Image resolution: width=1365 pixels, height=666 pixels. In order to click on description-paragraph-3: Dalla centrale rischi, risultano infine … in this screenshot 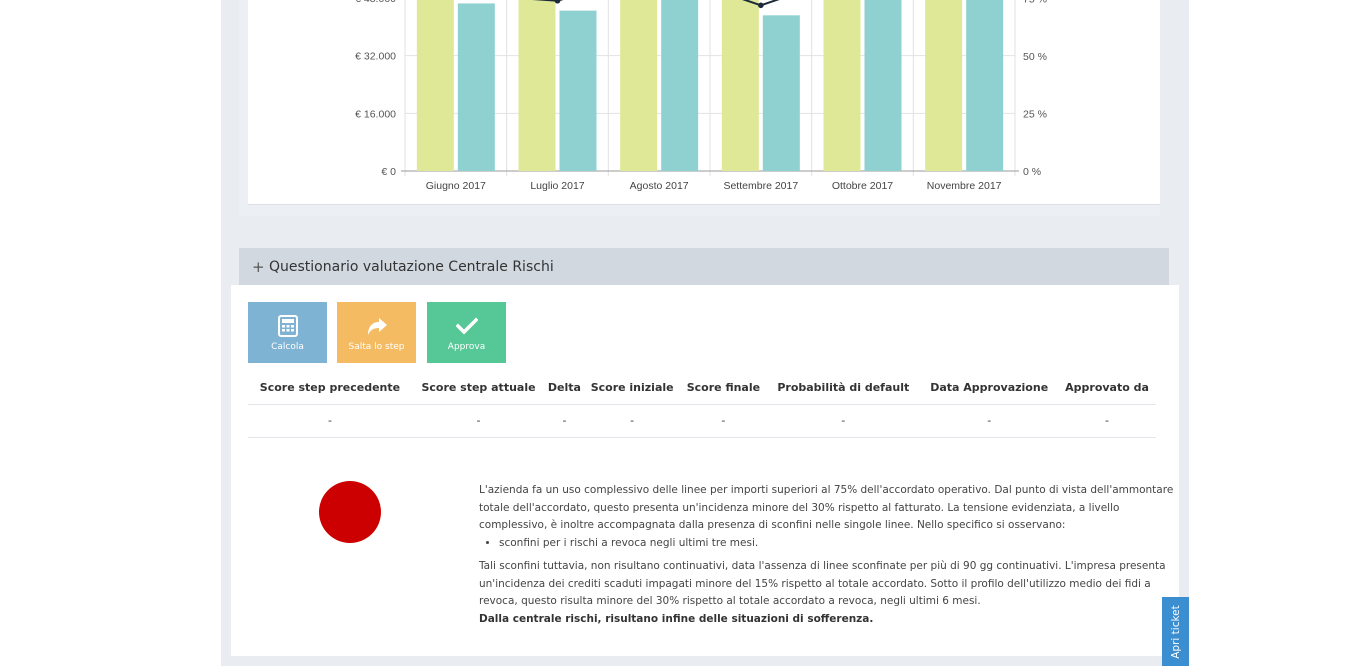, I will do `click(826, 620)`.